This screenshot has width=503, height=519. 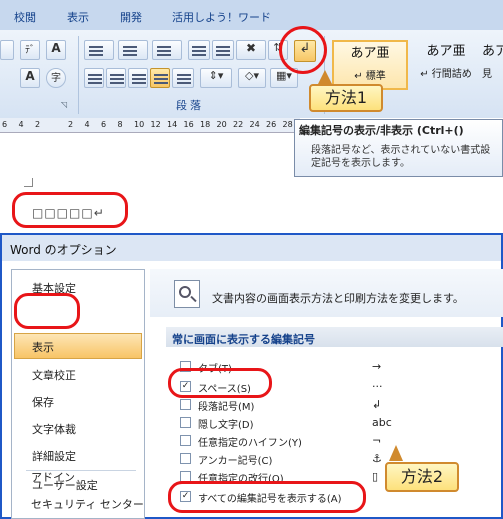 What do you see at coordinates (99, 50) in the screenshot?
I see `bullets-button` at bounding box center [99, 50].